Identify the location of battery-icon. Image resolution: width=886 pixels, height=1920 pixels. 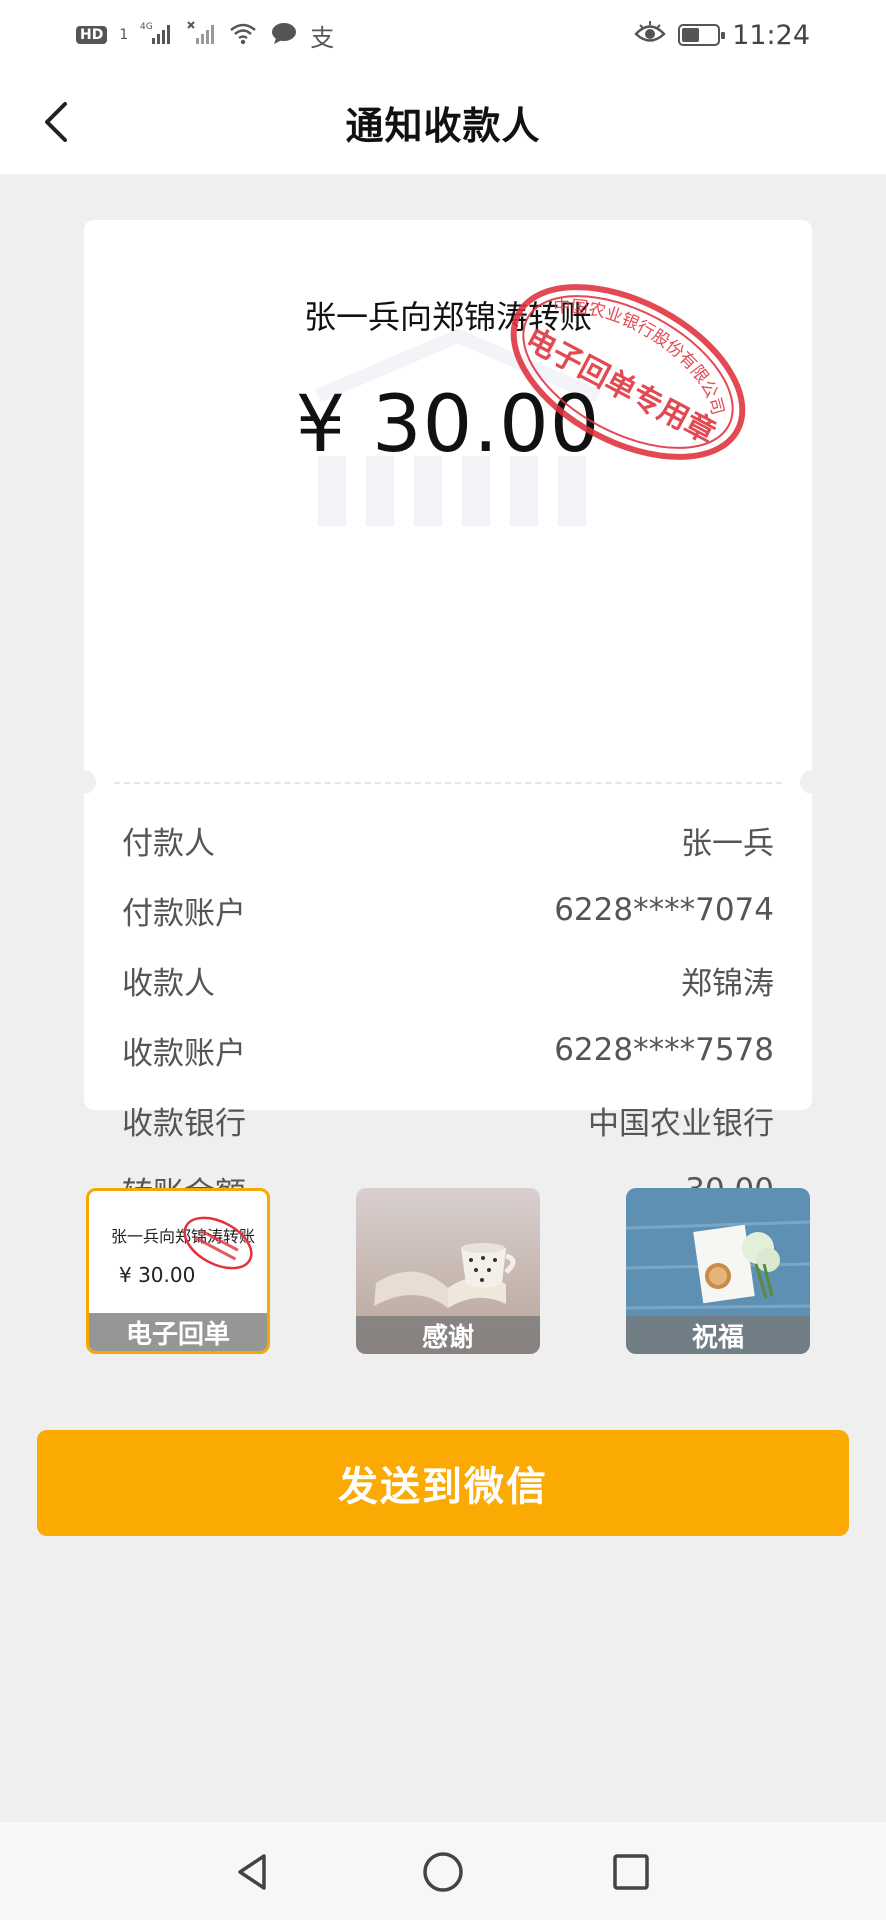
(702, 35).